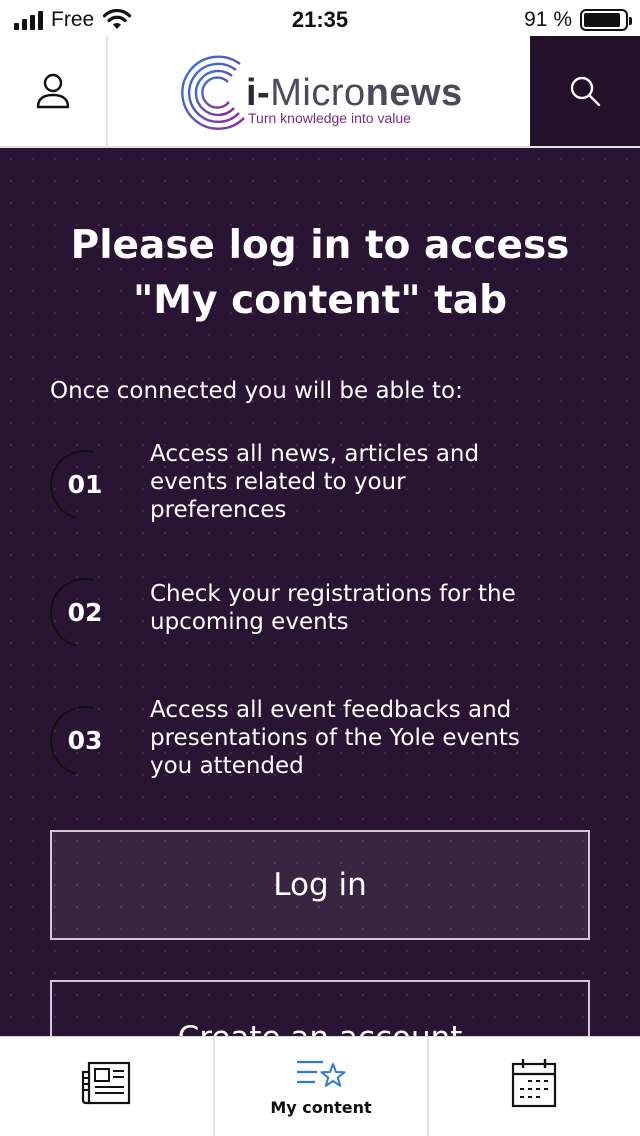 This screenshot has width=640, height=1136. Describe the element at coordinates (321, 1107) in the screenshot. I see `tab-label: My content` at that location.